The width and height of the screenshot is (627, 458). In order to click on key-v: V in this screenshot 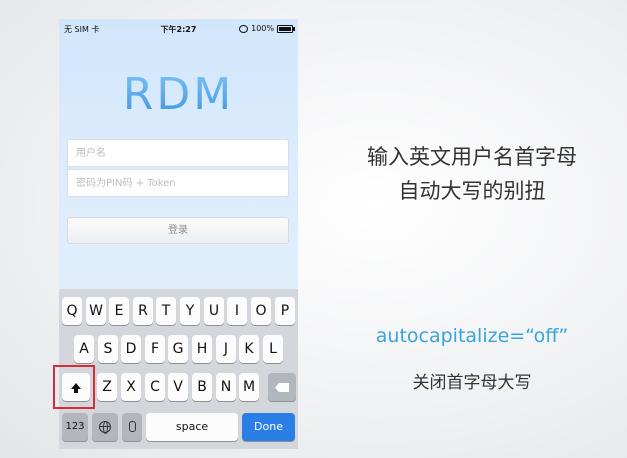, I will do `click(178, 387)`.